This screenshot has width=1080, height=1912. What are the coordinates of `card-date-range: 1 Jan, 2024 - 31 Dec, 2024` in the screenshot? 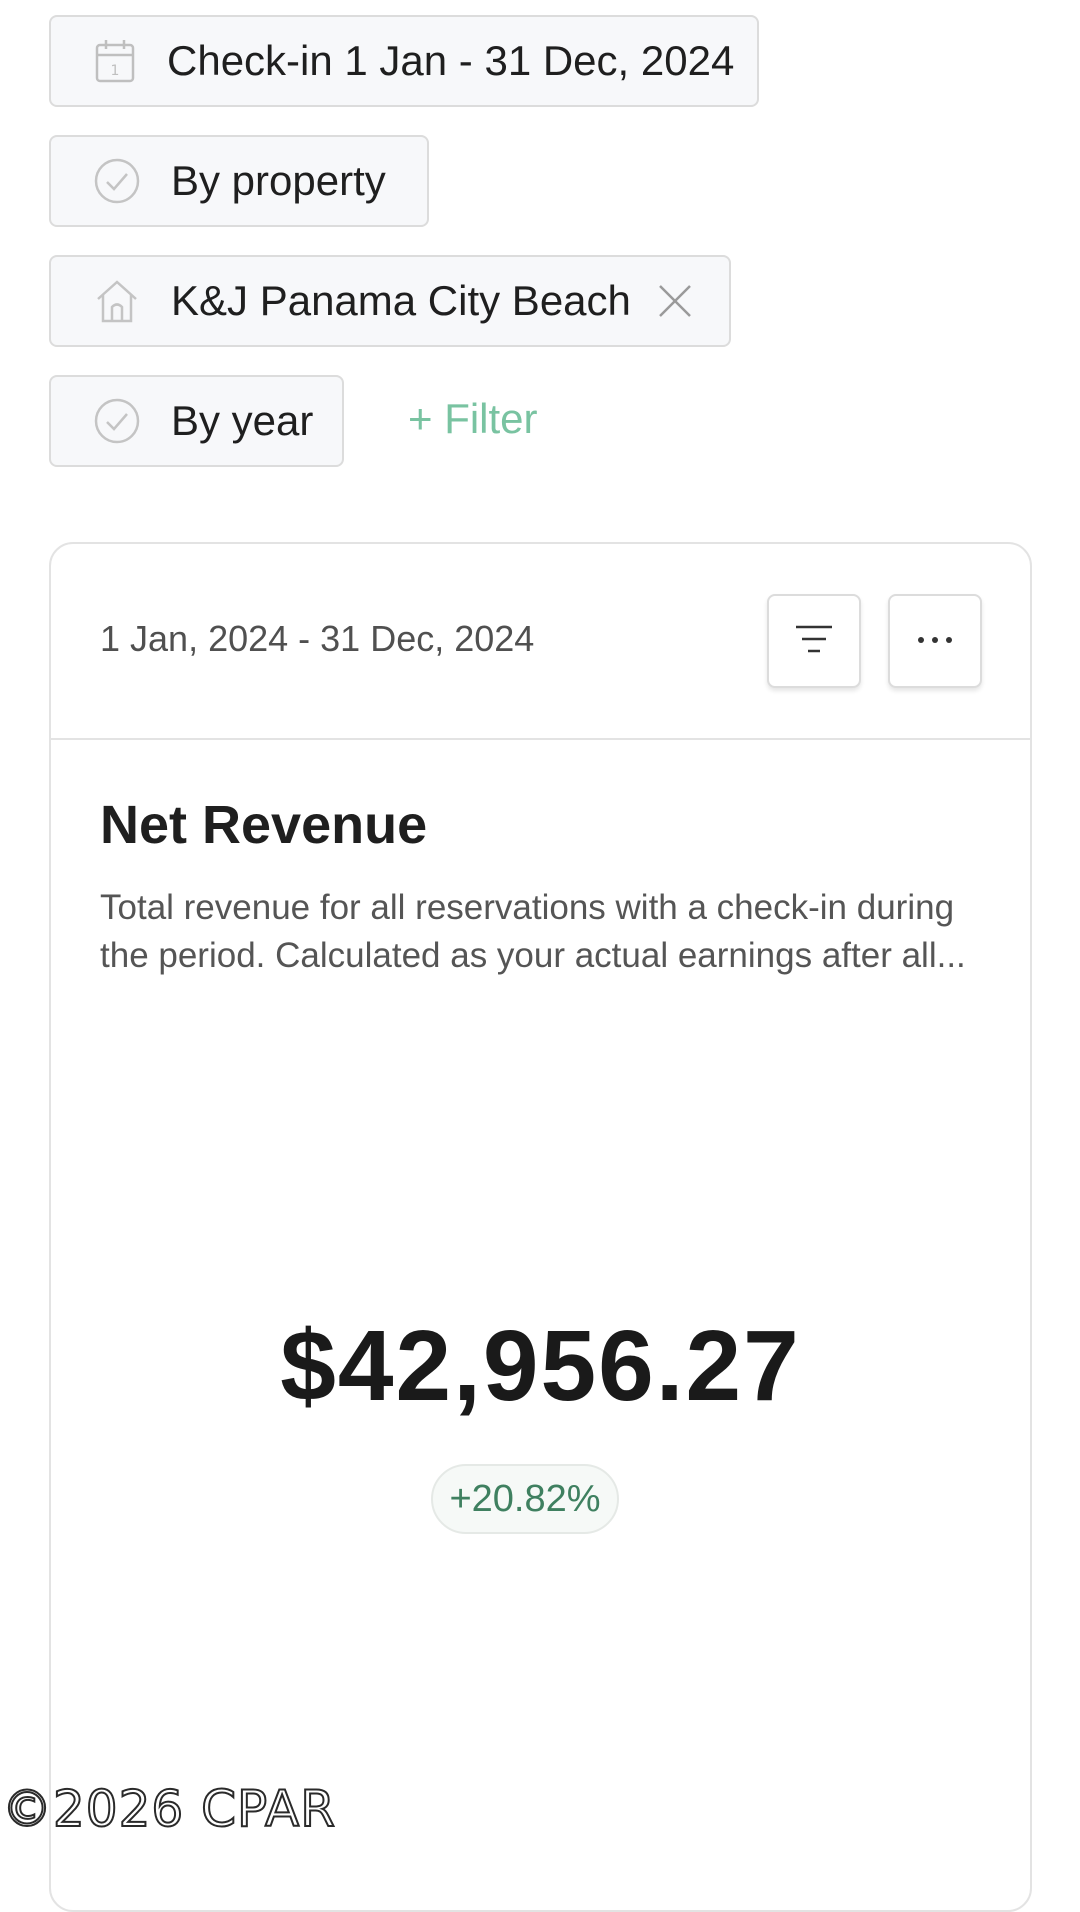 It's located at (317, 638).